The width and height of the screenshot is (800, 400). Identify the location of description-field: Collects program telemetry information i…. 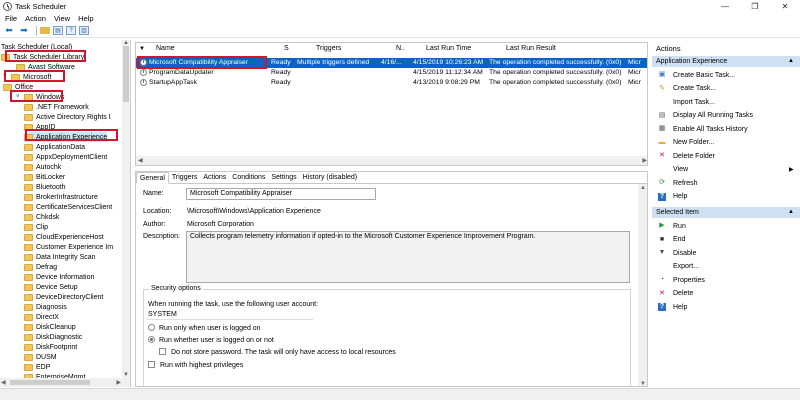
(408, 257).